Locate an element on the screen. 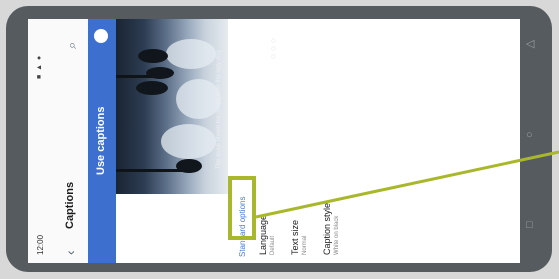 Image resolution: width=559 pixels, height=279 pixels. callout-line is located at coordinates (407, 184).